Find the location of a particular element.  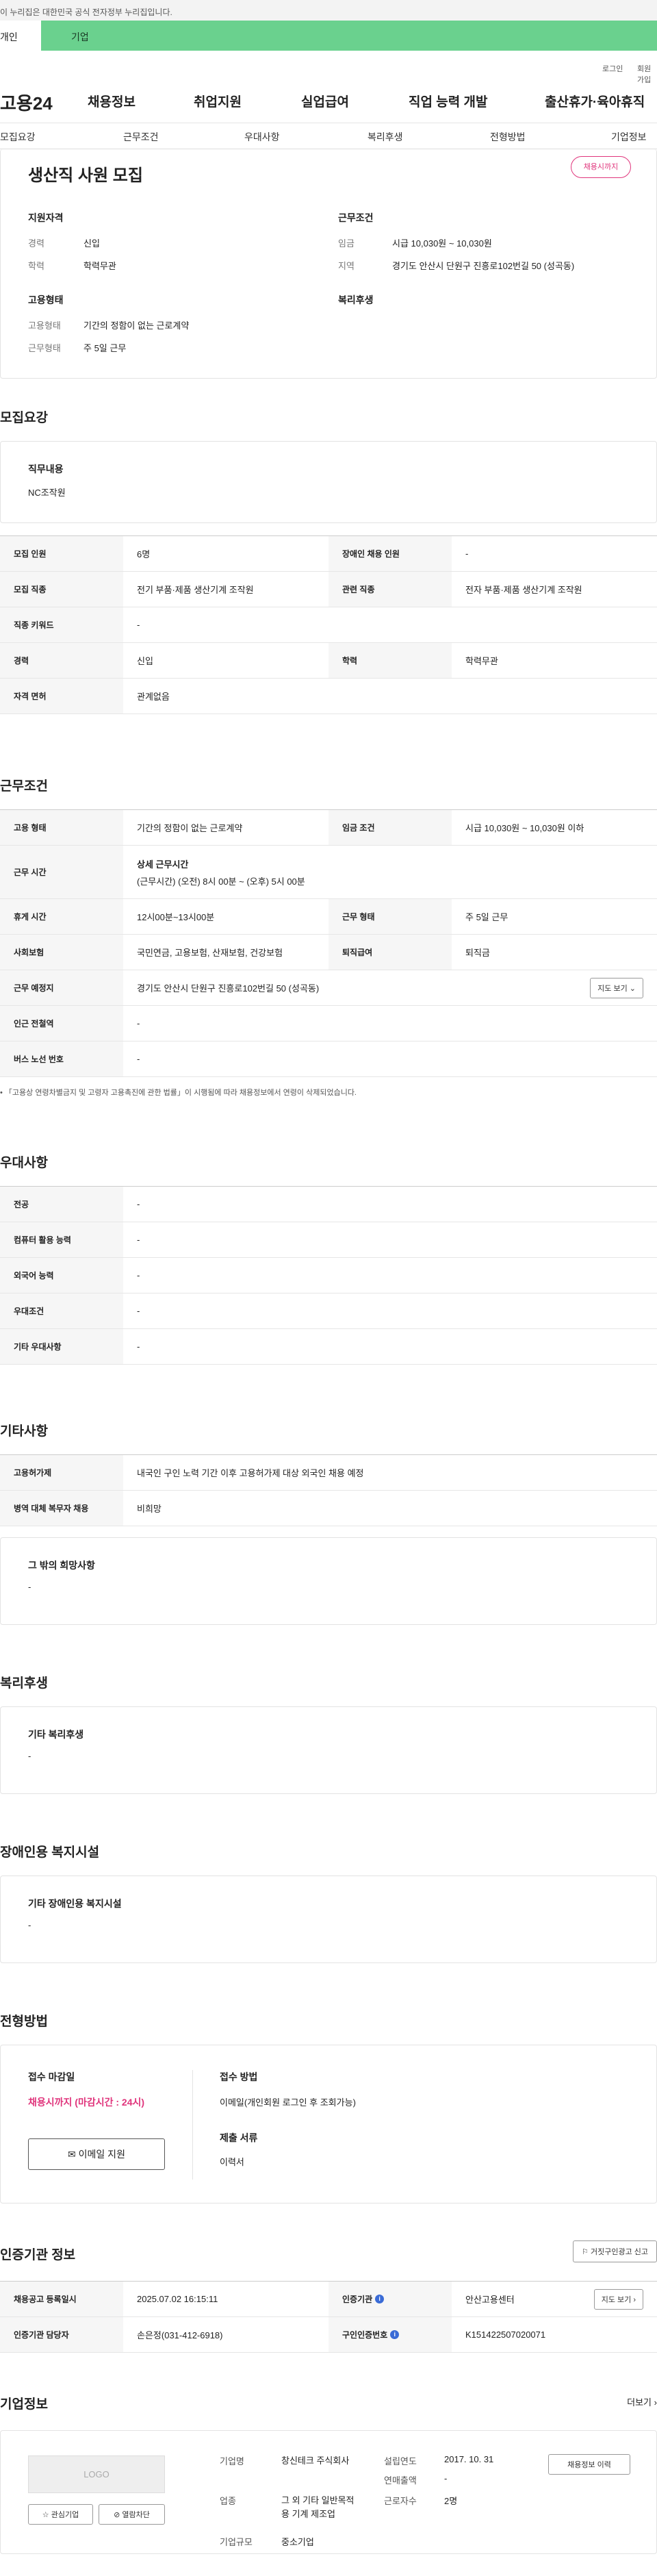

gnb-item-jobs: 채용정보 is located at coordinates (112, 101).